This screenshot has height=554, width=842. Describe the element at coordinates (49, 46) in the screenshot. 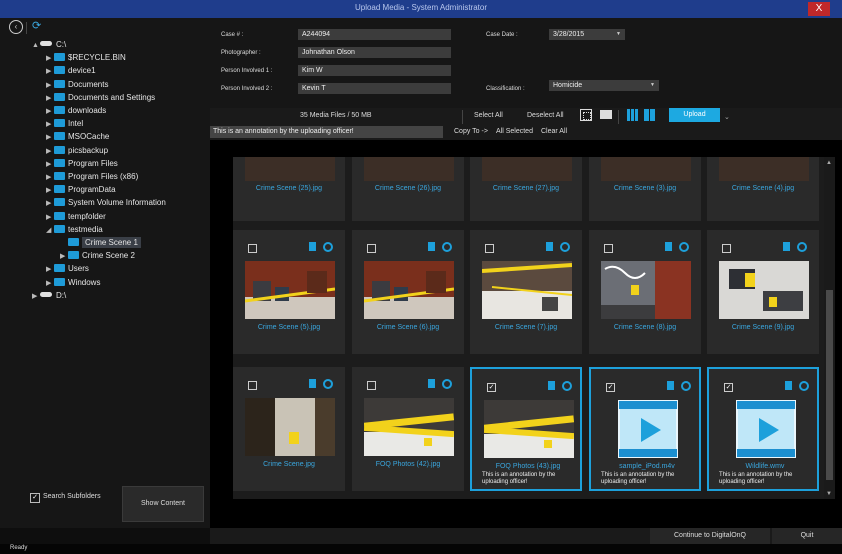

I see `tree-item: ▲ C:\` at that location.